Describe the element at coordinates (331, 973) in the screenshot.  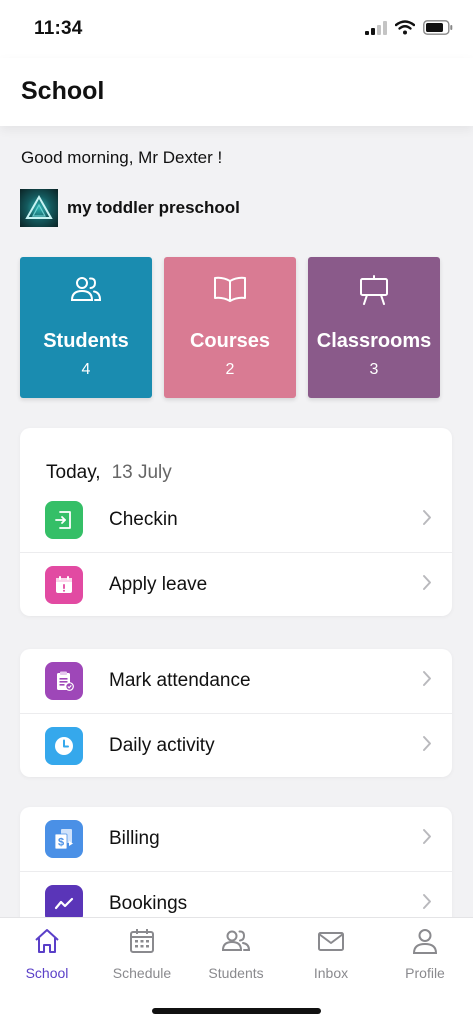
I see `tab-label: Inbox` at that location.